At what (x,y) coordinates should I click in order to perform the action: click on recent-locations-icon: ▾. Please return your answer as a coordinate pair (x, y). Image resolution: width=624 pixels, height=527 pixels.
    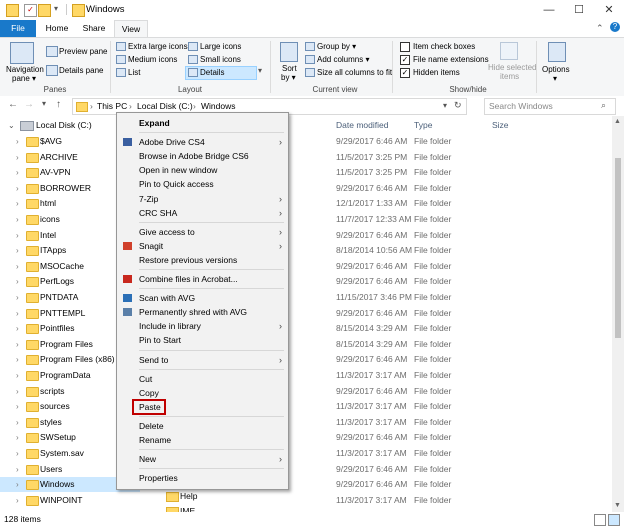
    Looking at the image, I should click on (44, 103).